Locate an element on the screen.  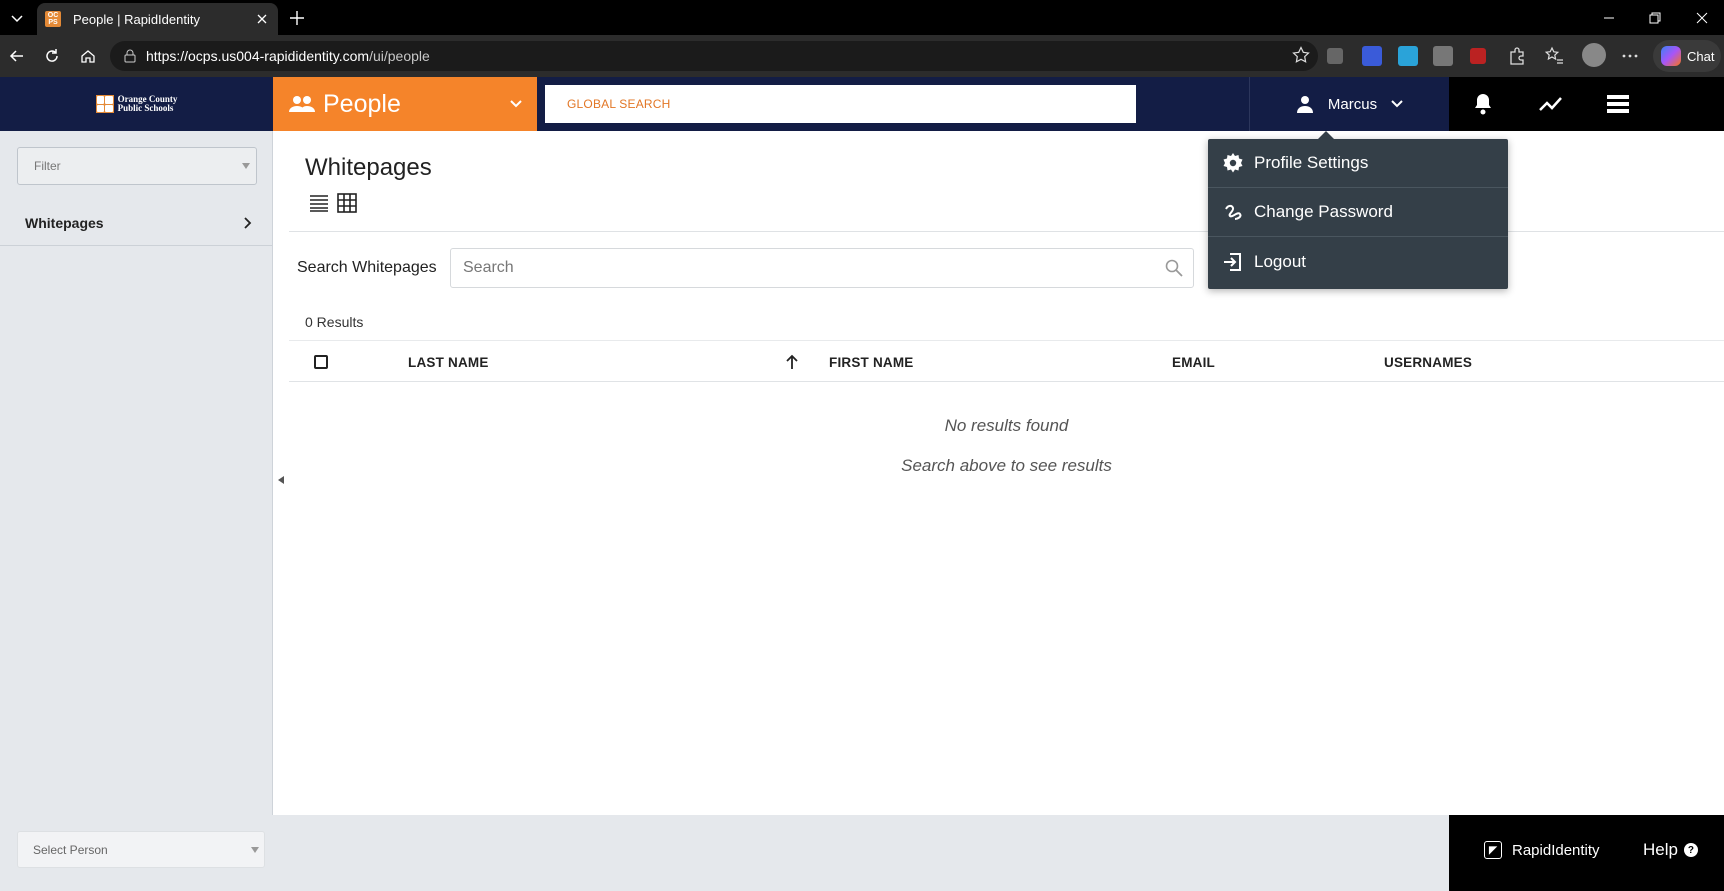
password-icon is located at coordinates (1233, 212).